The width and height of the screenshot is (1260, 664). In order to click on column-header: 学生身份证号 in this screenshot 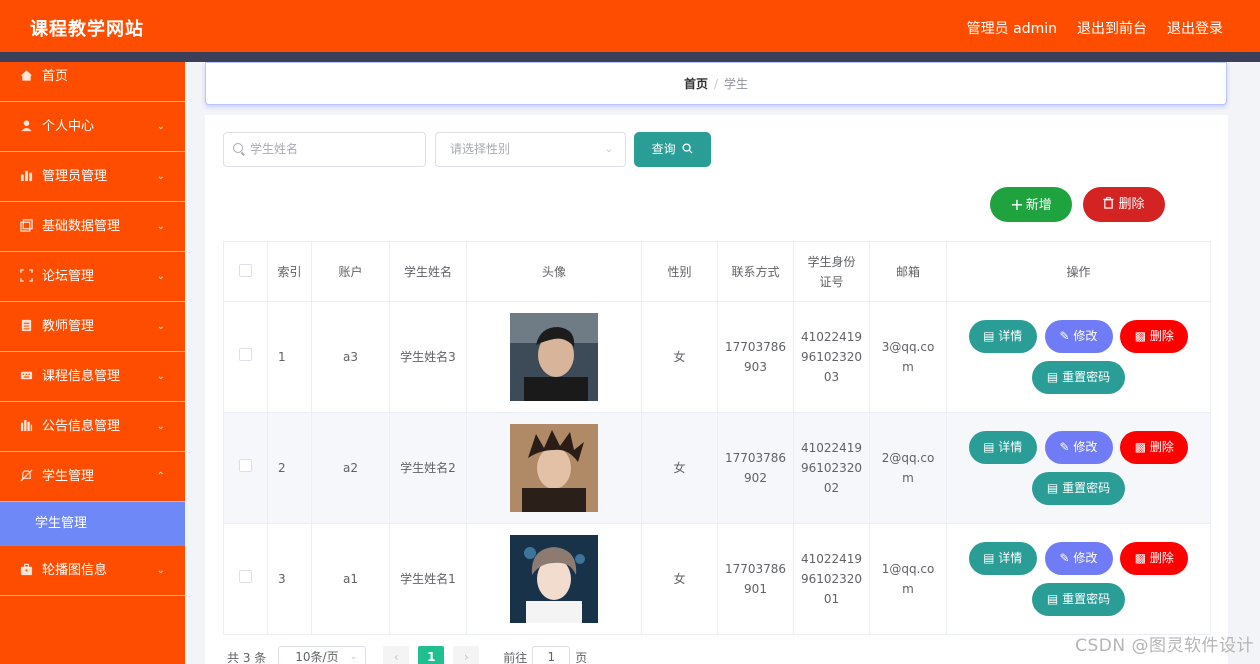, I will do `click(831, 271)`.